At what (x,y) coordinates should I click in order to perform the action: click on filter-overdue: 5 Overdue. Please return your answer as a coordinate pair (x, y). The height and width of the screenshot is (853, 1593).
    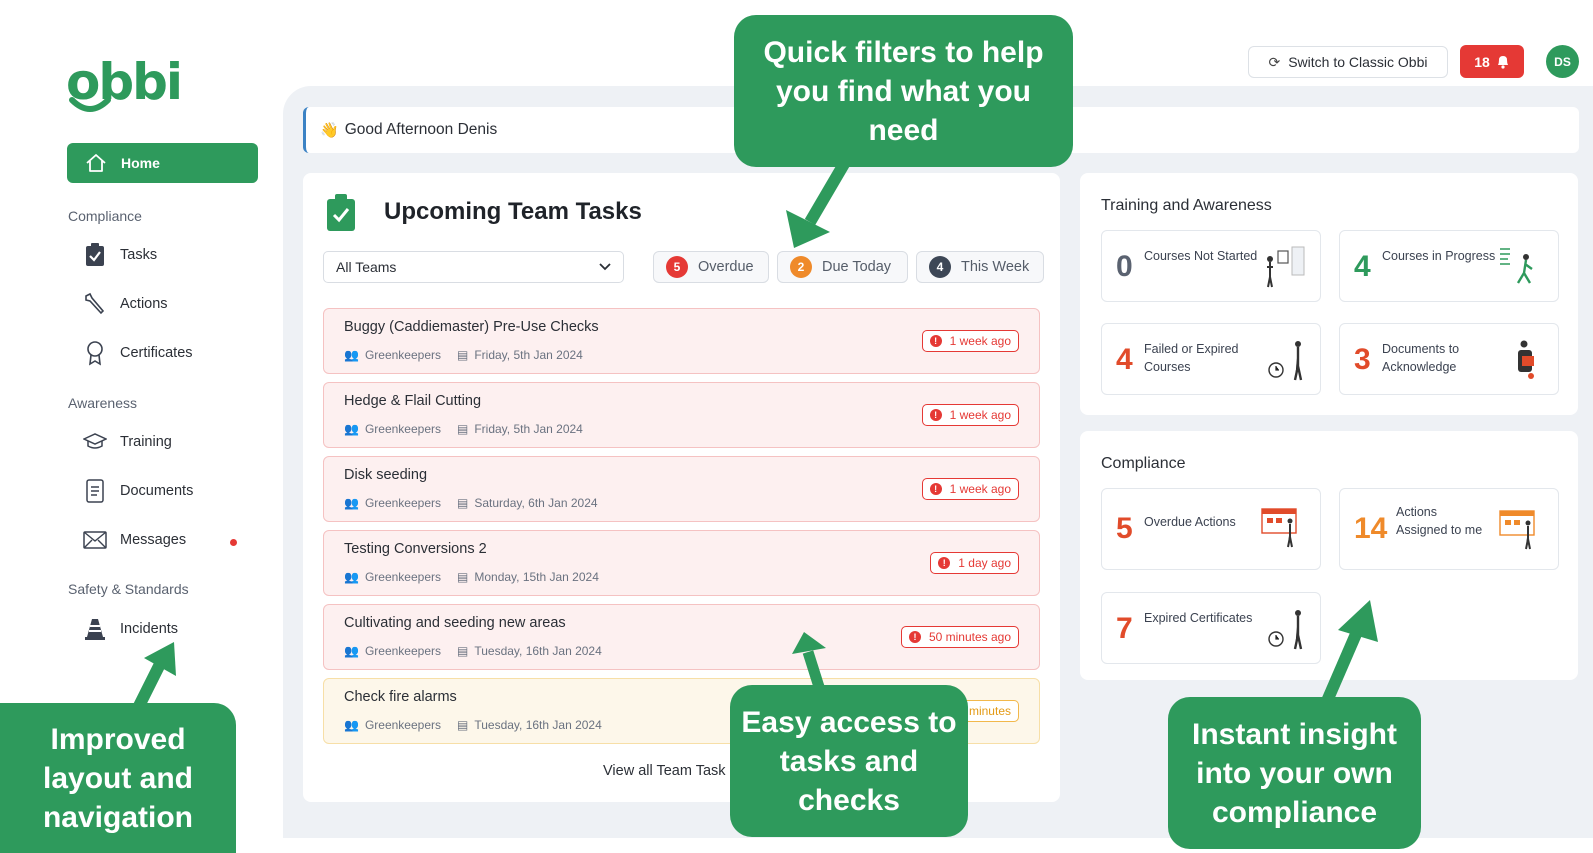
    Looking at the image, I should click on (711, 267).